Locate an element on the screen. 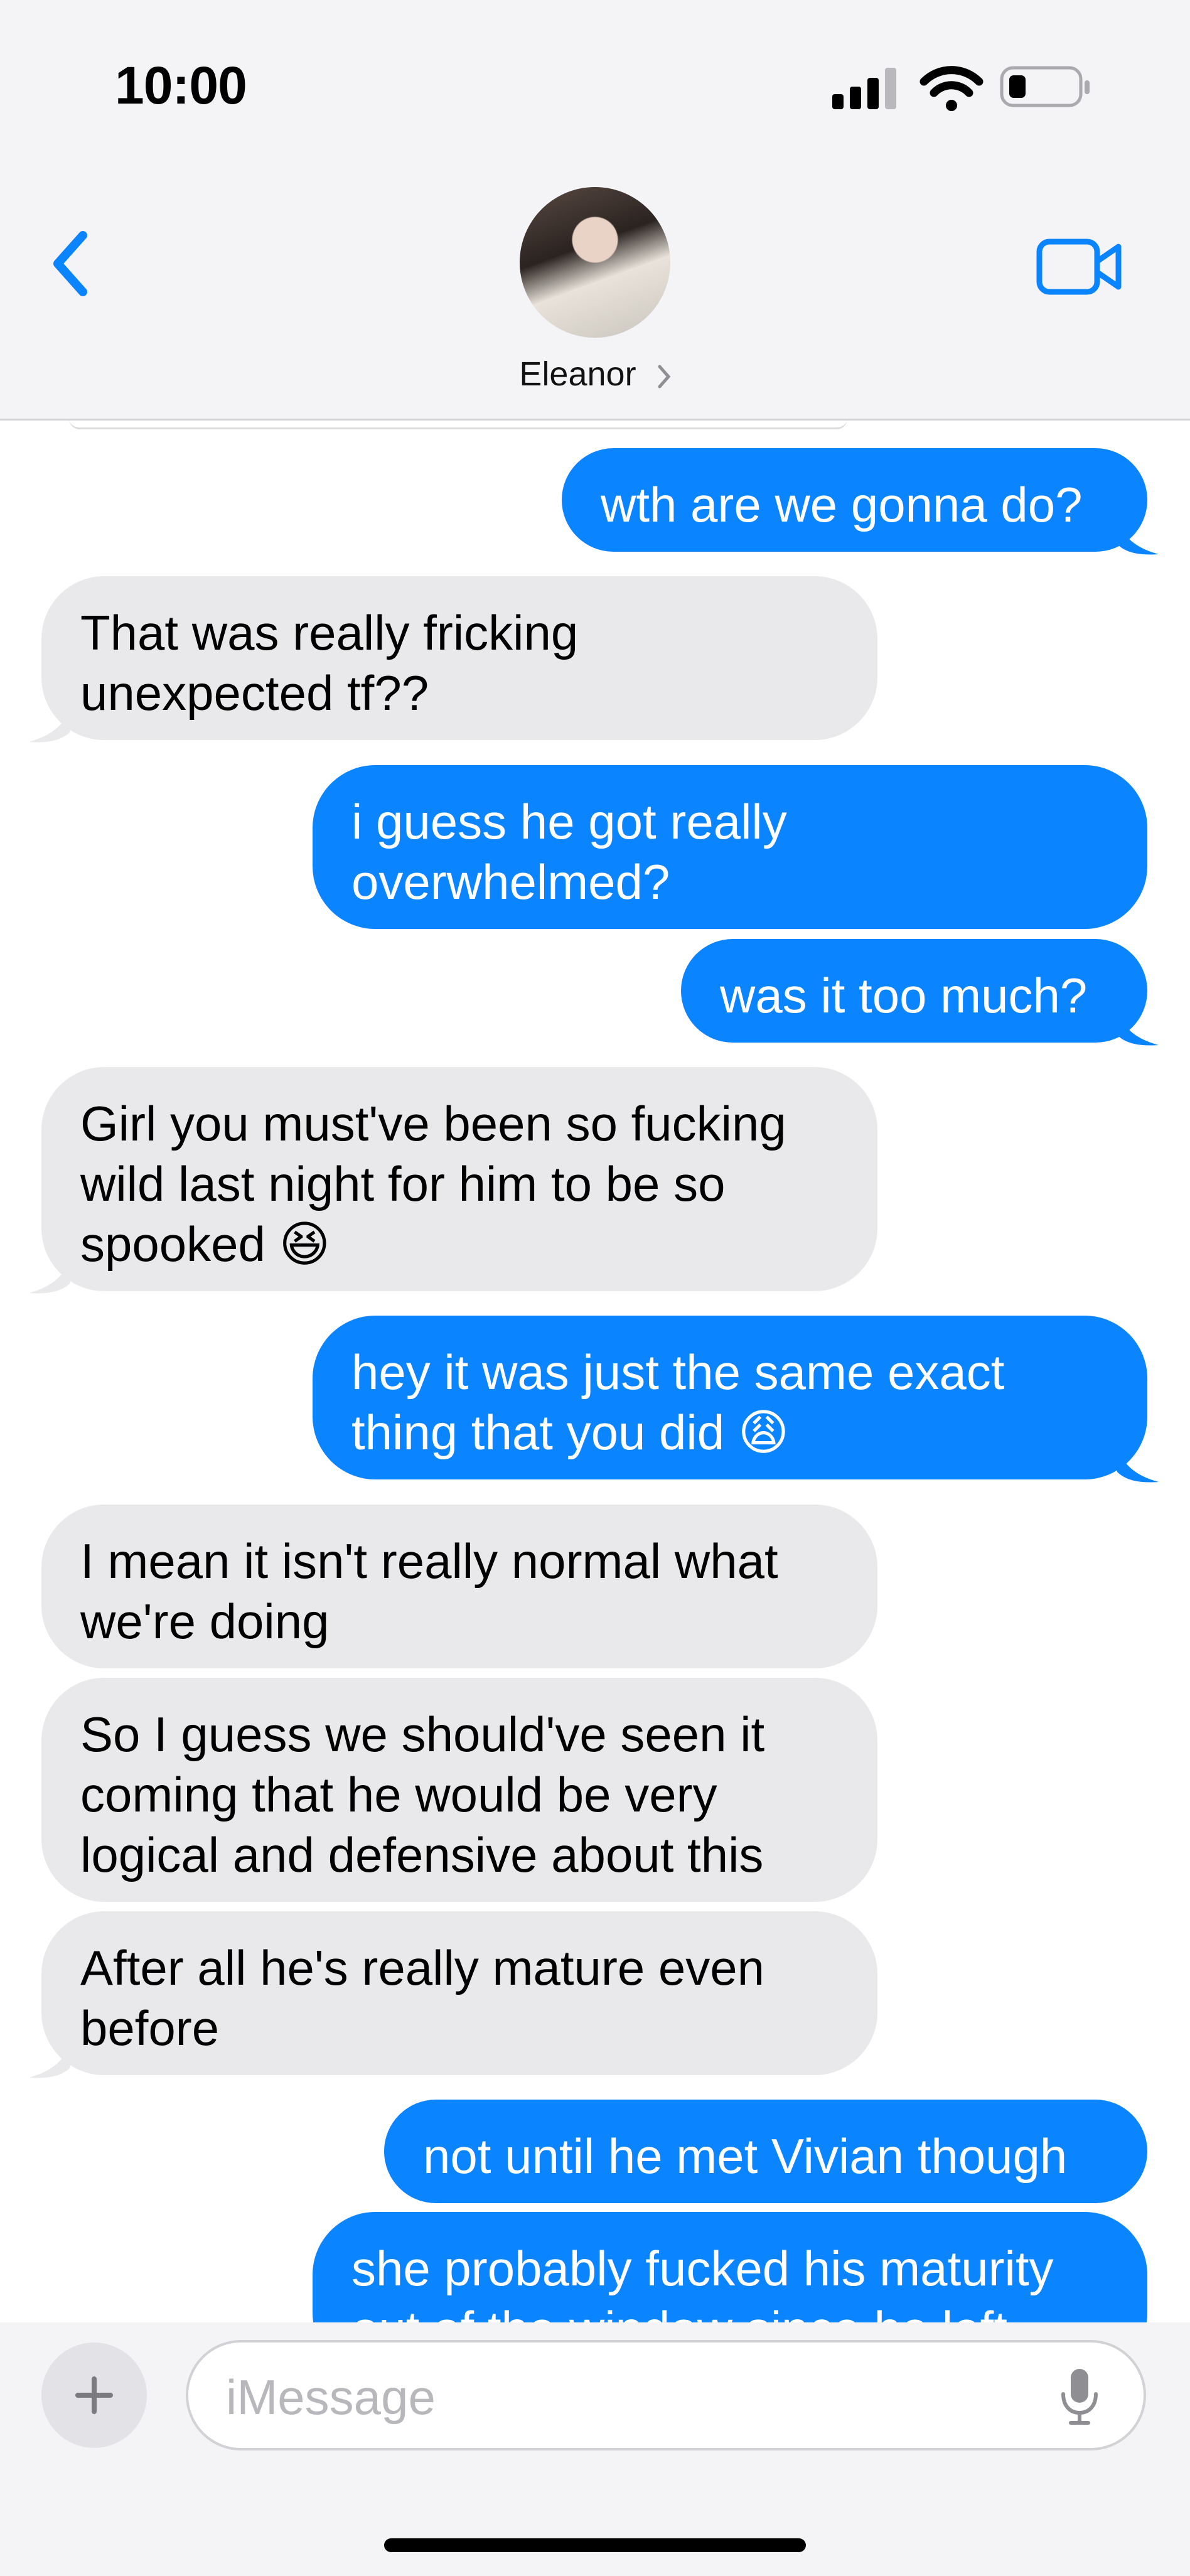 Image resolution: width=1190 pixels, height=2576 pixels. message-bubble-outgoing: not until he met Vivian though is located at coordinates (766, 2151).